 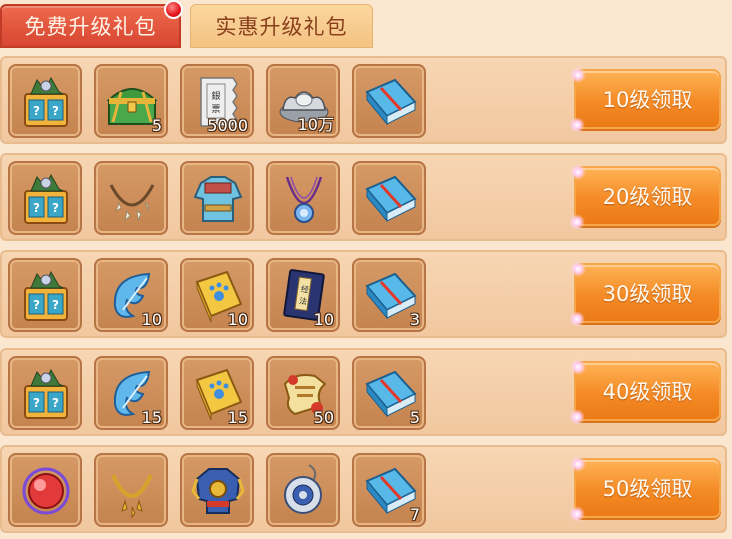 I want to click on claim-button-label: 30级领取, so click(x=647, y=294).